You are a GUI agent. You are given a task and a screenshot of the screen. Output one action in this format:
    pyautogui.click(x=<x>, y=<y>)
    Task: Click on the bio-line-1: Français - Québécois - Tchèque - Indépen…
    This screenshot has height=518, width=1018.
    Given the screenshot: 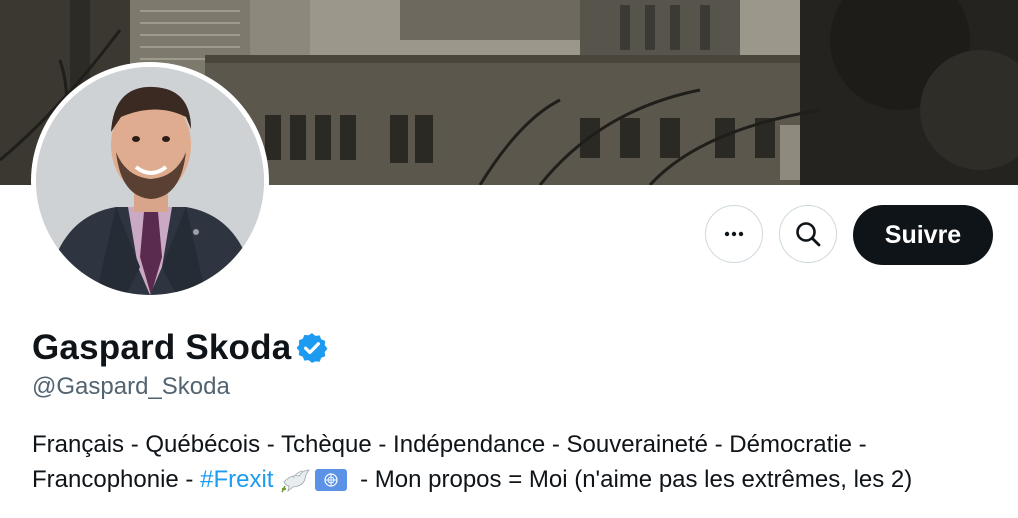 What is the action you would take?
    pyautogui.click(x=449, y=444)
    